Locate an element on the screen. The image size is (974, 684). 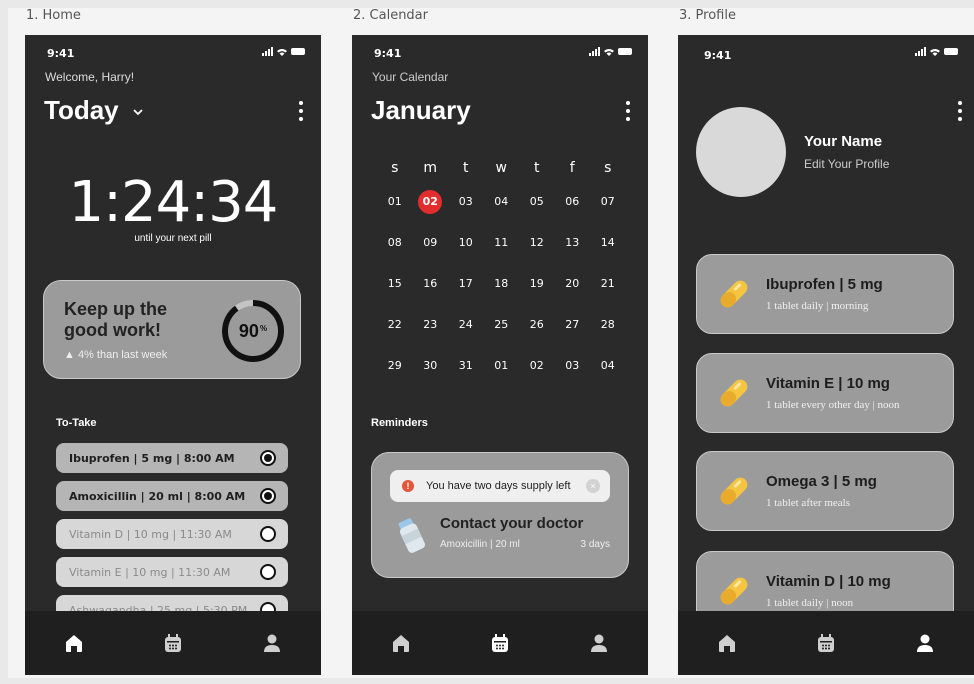
calendar-day: 18 is located at coordinates (502, 283).